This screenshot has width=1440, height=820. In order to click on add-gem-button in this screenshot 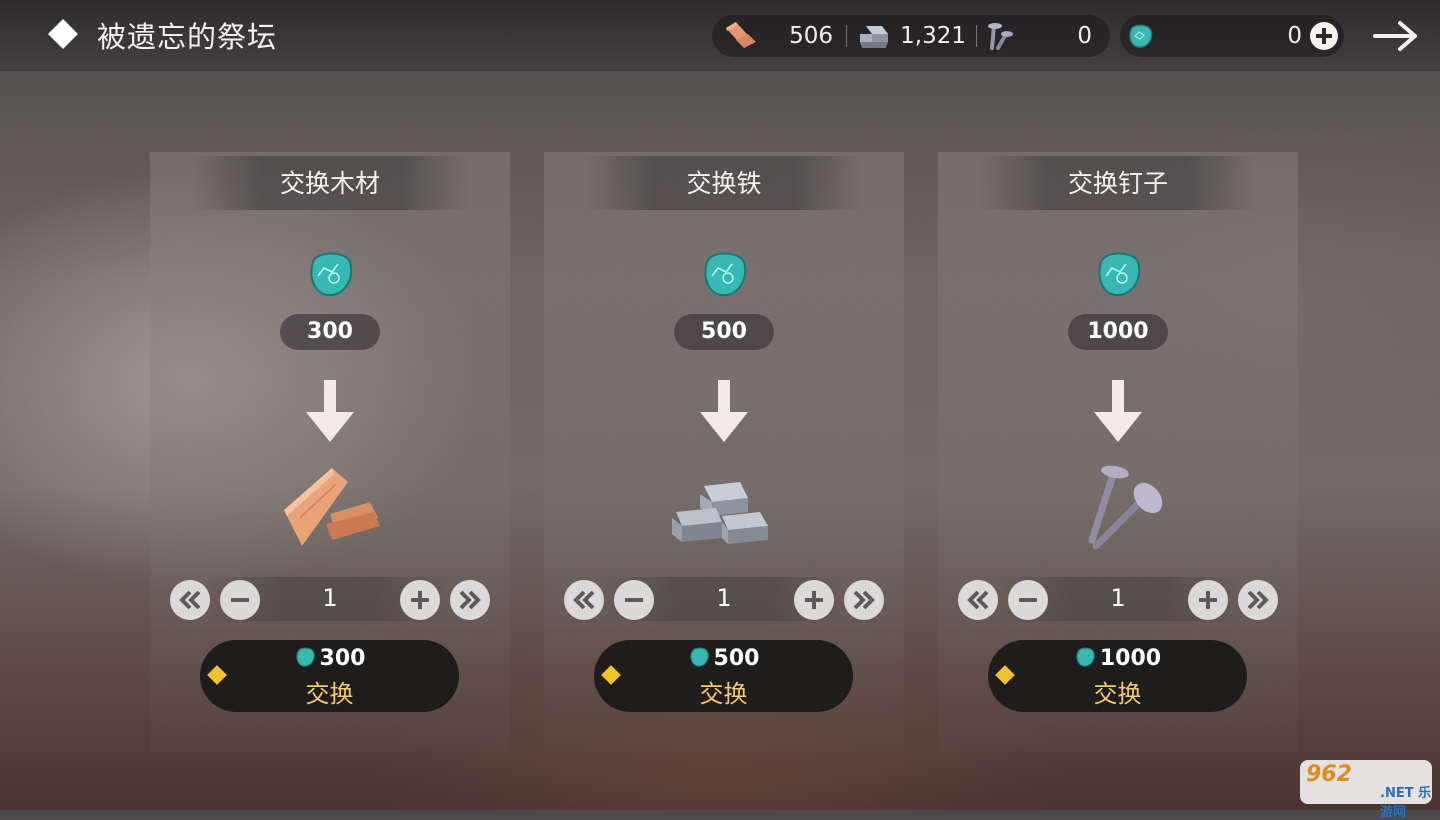, I will do `click(1324, 36)`.